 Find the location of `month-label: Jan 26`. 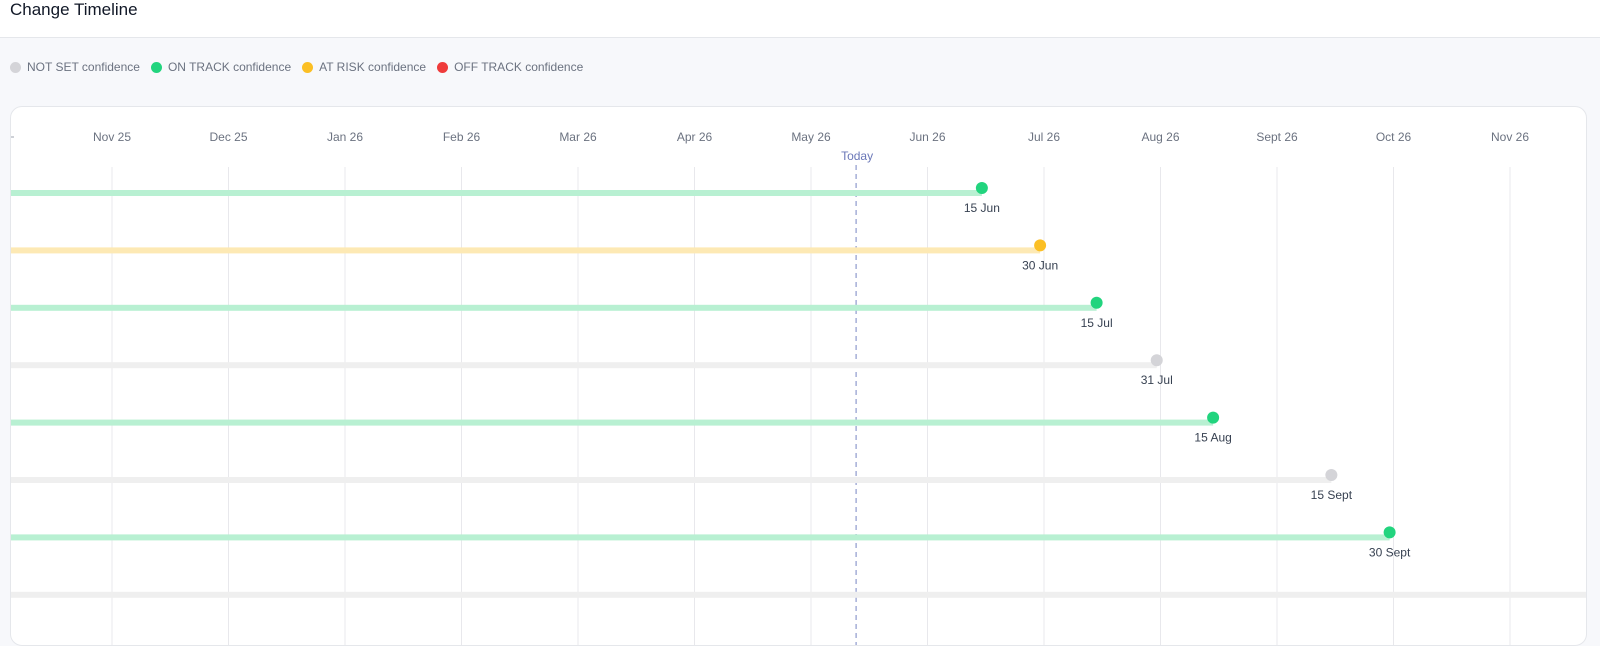

month-label: Jan 26 is located at coordinates (345, 137).